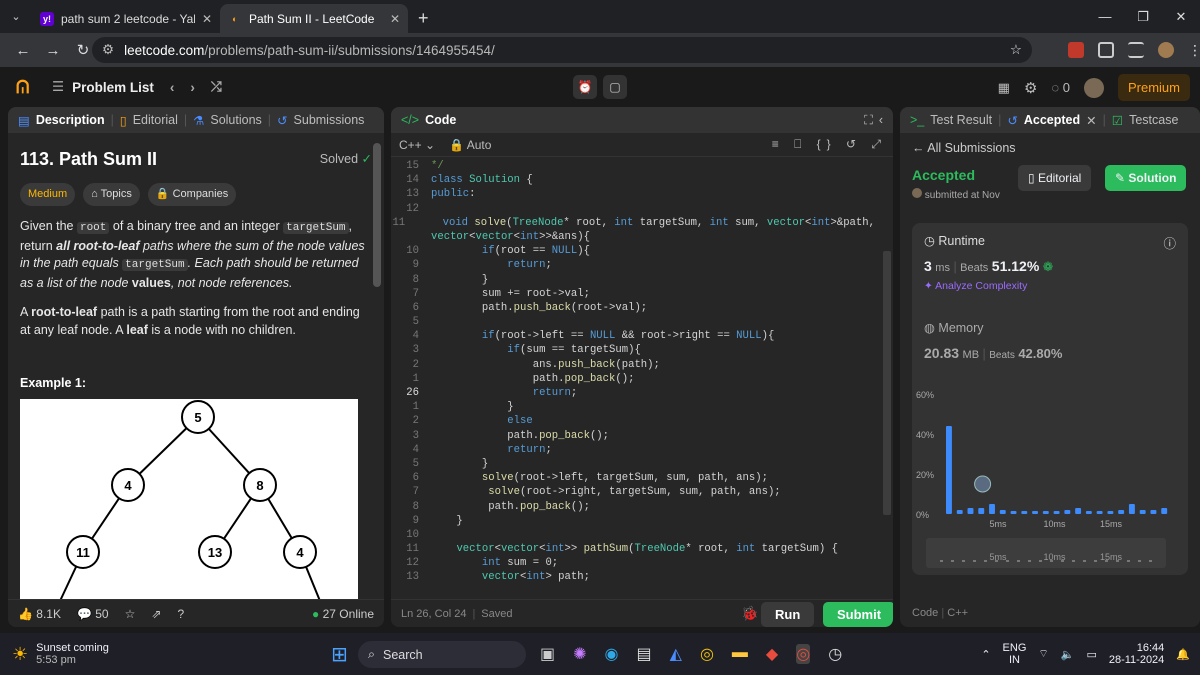 Image resolution: width=1200 pixels, height=675 pixels. I want to click on code-line: 3 path.pop_back();, so click(633, 436).